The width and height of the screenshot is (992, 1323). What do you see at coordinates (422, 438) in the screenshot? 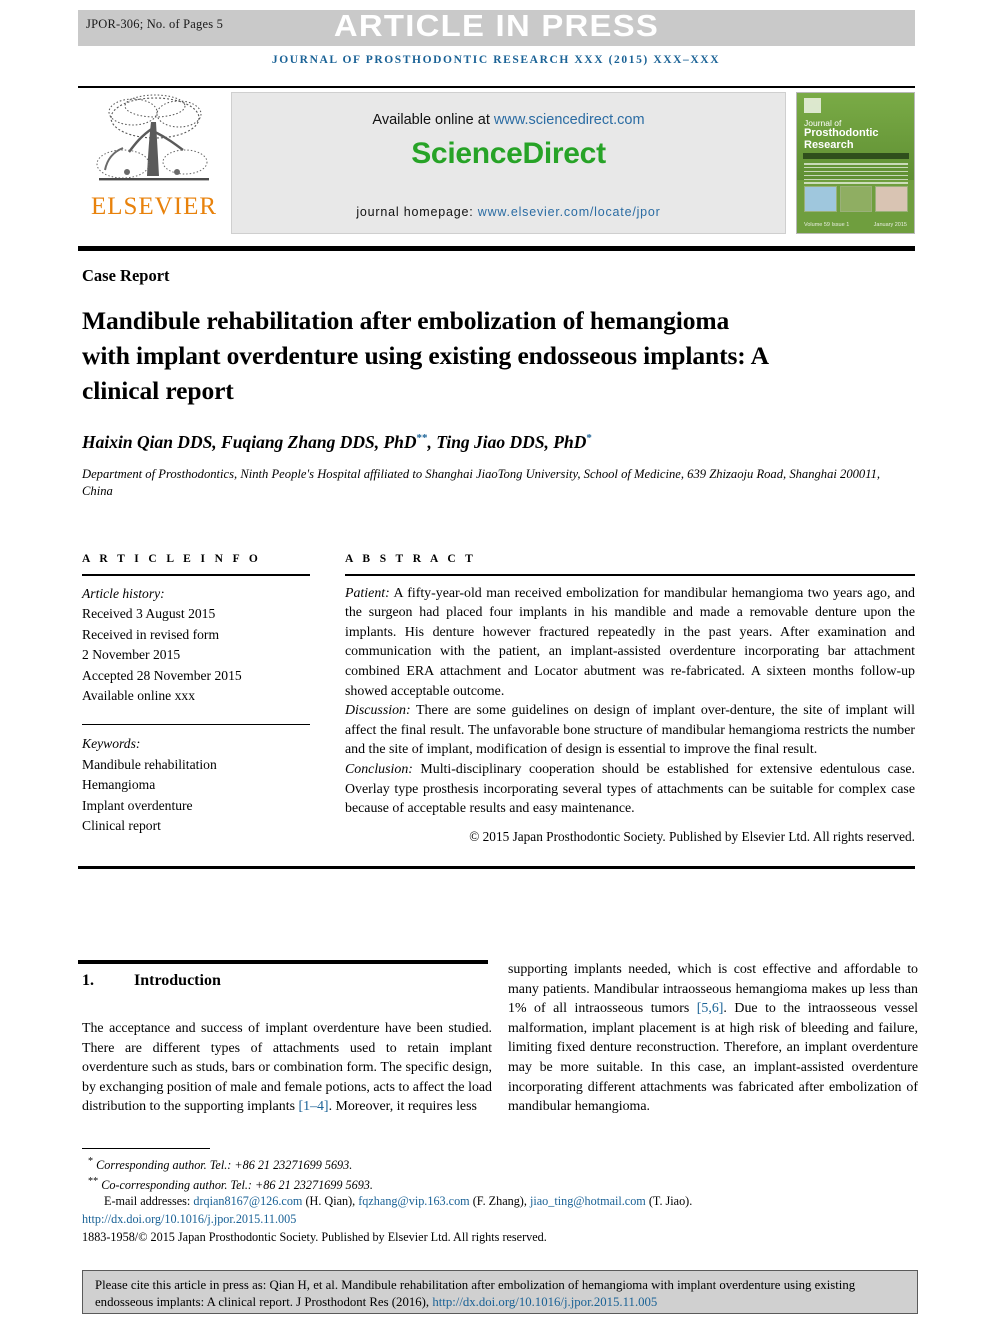
I see `author-footnote-mark-2: **` at bounding box center [422, 438].